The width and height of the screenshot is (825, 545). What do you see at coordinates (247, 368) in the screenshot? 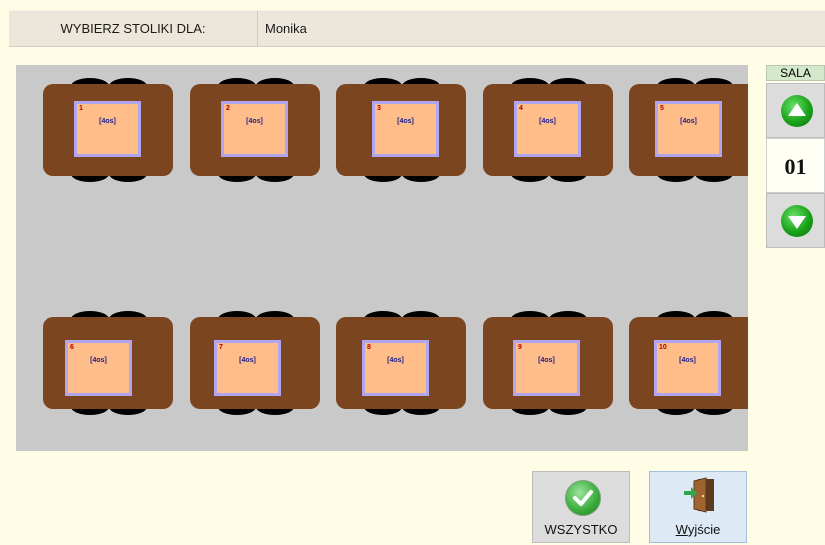
I see `tablecloth: 7 [4os]` at bounding box center [247, 368].